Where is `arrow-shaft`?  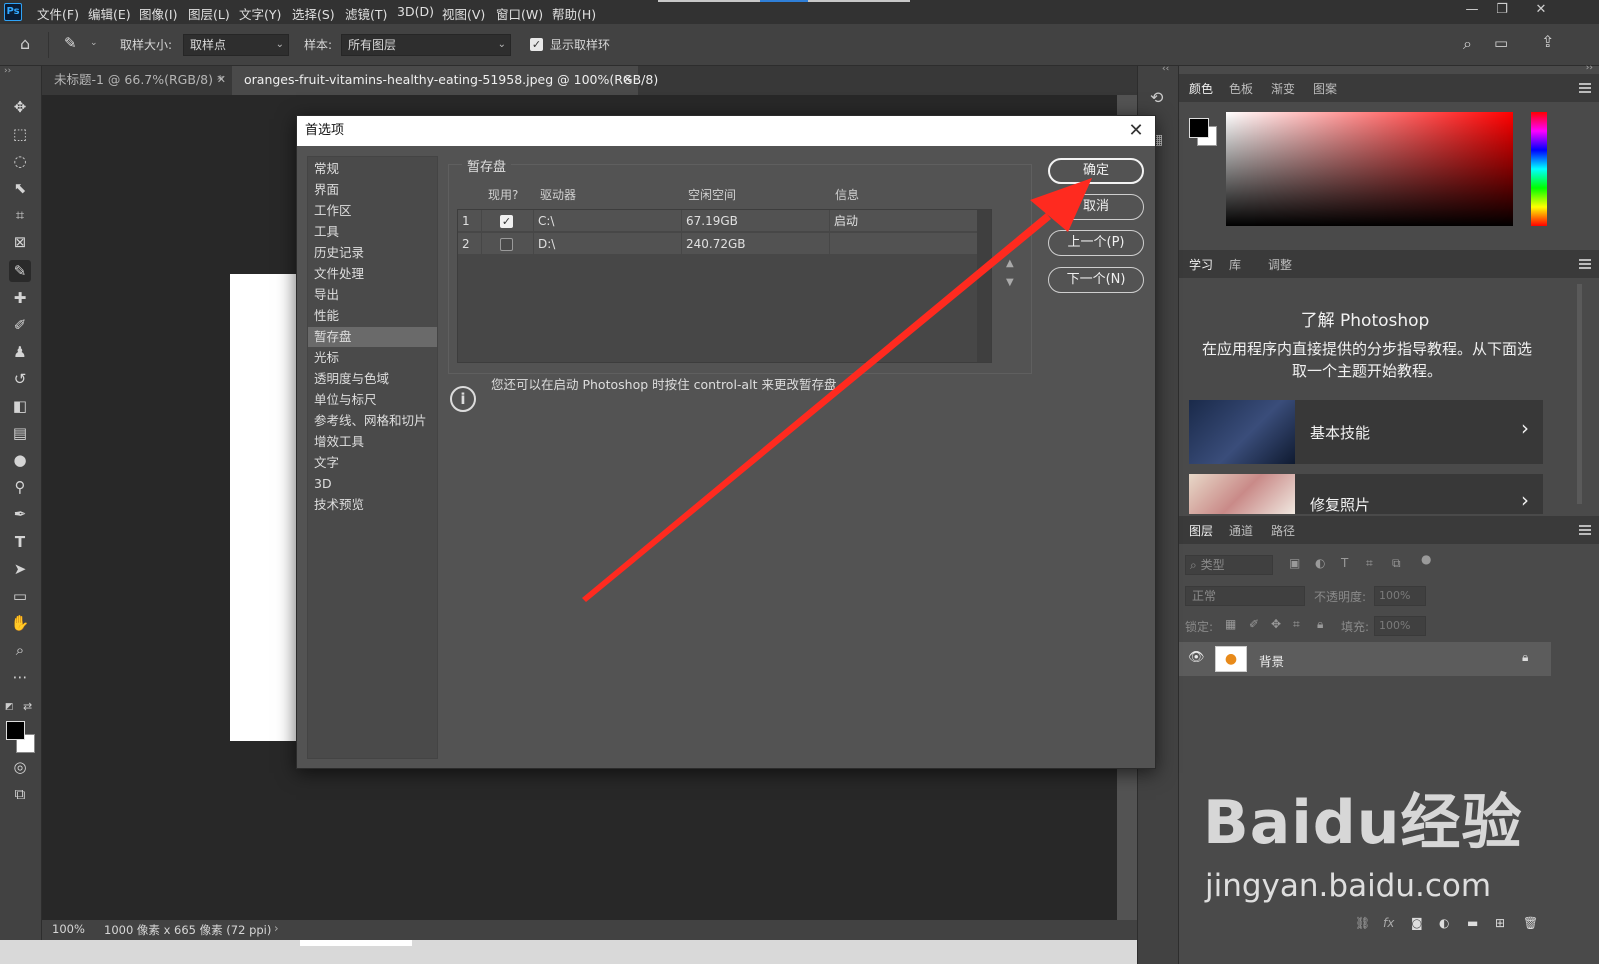 arrow-shaft is located at coordinates (816, 407).